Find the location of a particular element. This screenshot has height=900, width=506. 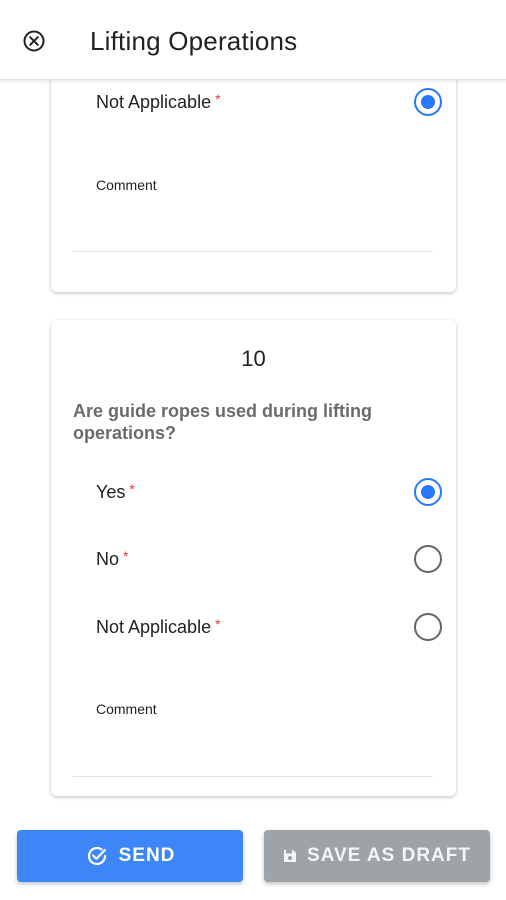

option-label: Yes * is located at coordinates (115, 491).